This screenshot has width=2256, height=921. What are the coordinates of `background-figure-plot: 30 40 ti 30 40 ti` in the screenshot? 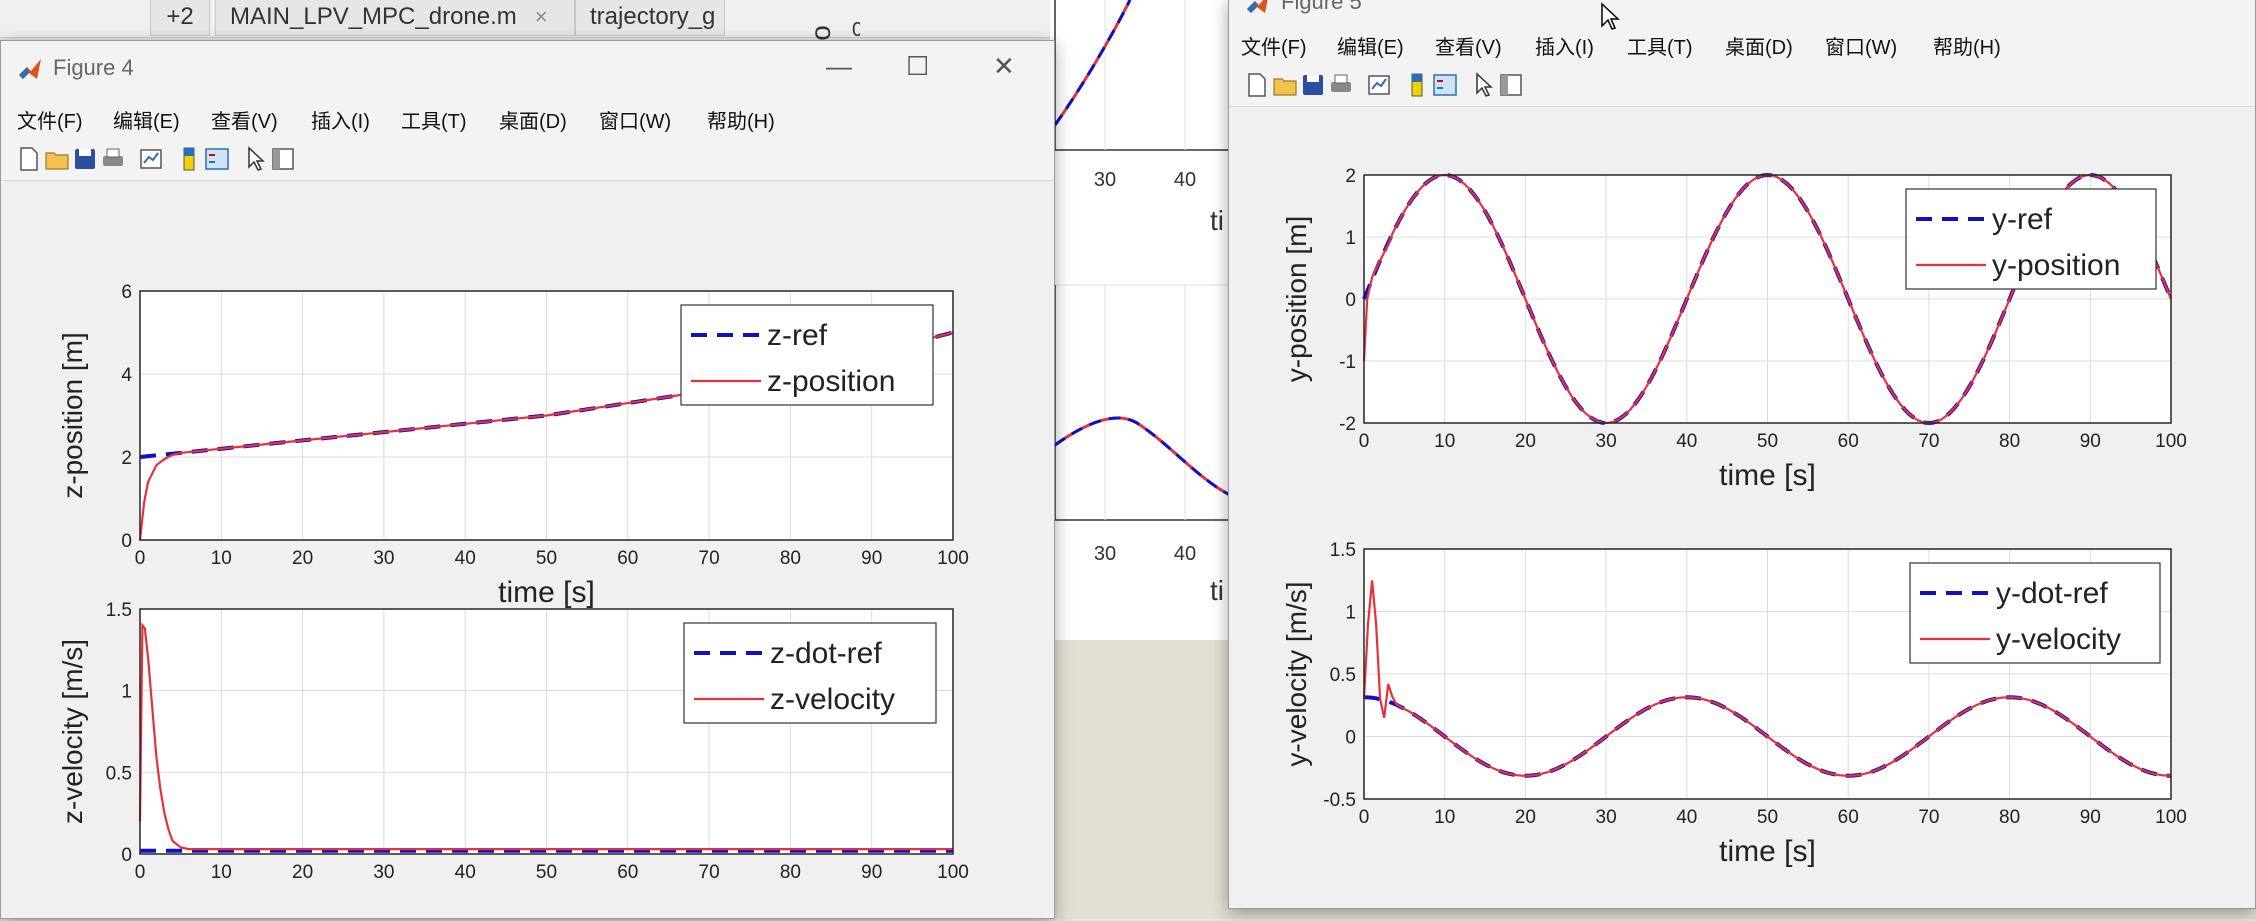 It's located at (1151, 303).